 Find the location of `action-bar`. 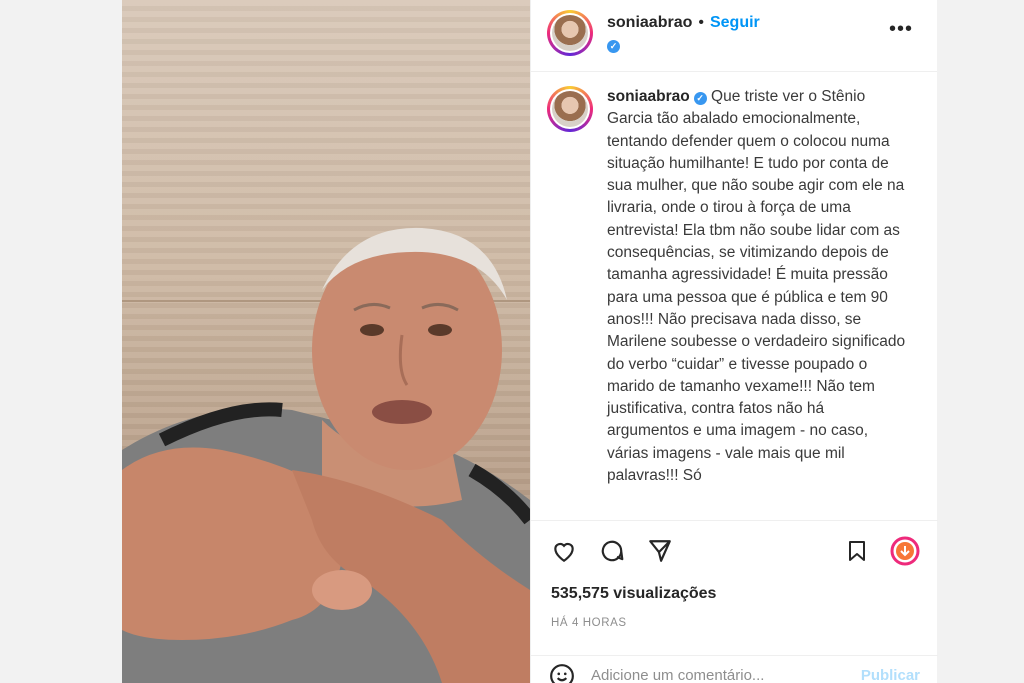

action-bar is located at coordinates (734, 550).